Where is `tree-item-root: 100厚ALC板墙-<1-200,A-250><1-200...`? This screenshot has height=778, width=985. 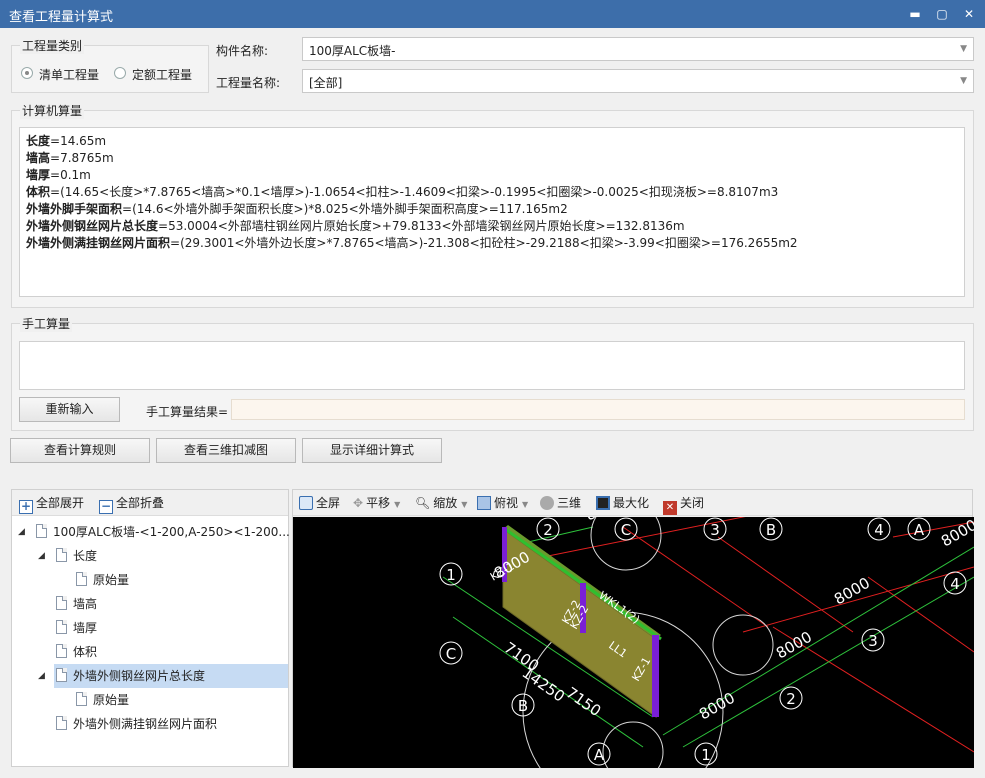 tree-item-root: 100厚ALC板墙-<1-200,A-250><1-200... is located at coordinates (163, 532).